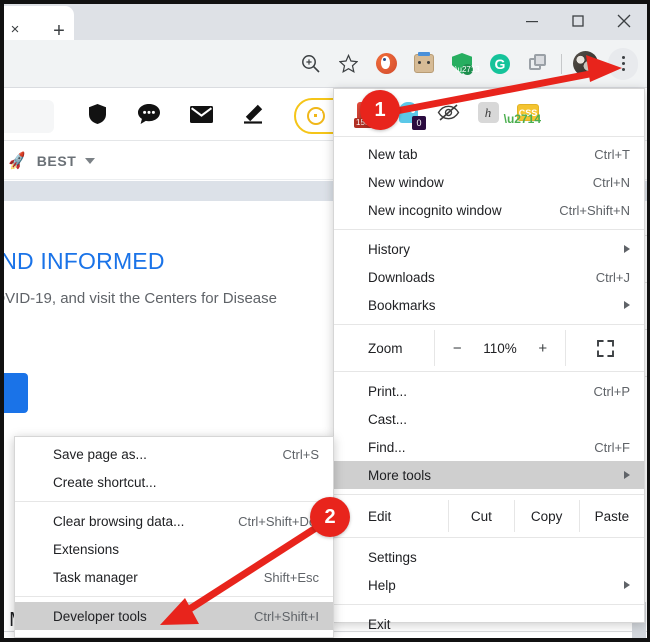 This screenshot has width=650, height=642. I want to click on window-frame-top, so click(325, 2).